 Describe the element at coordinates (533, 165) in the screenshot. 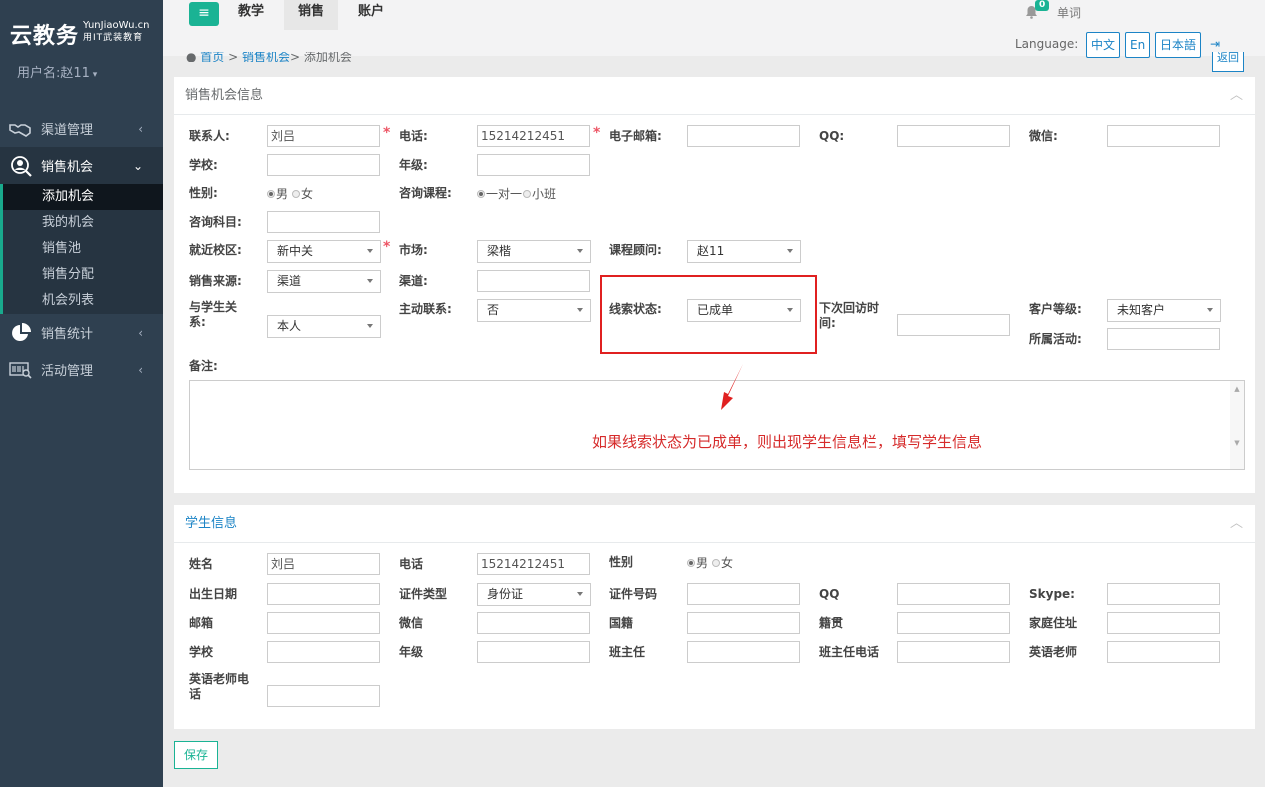

I see `grade-input` at that location.